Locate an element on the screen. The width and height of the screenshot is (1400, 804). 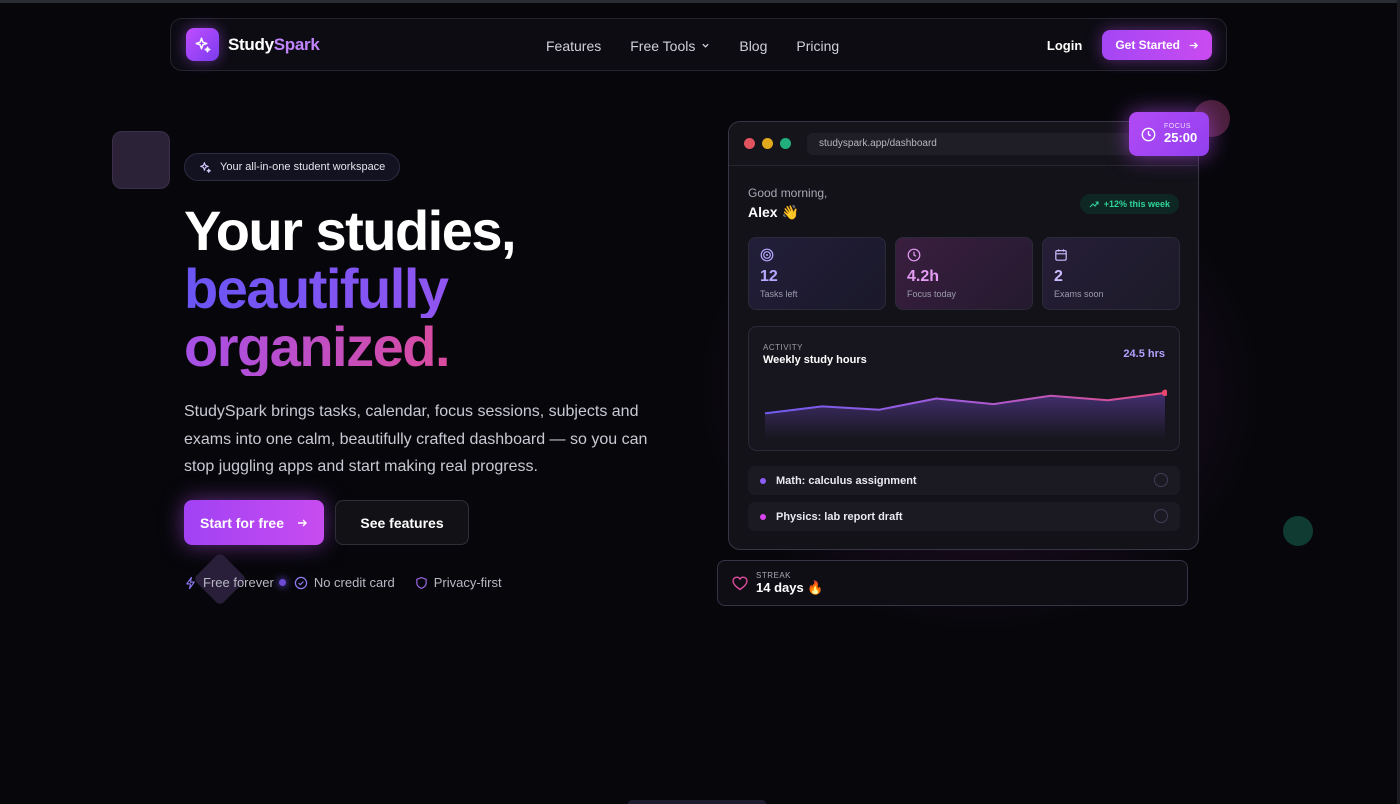
streak-text: STREAK 14 days 🔥 is located at coordinates (790, 583).